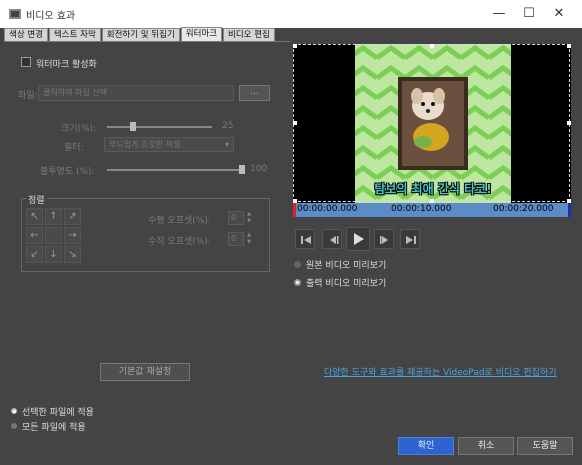  I want to click on v-offset-spinner-icon: ▲ ▼, so click(249, 239).